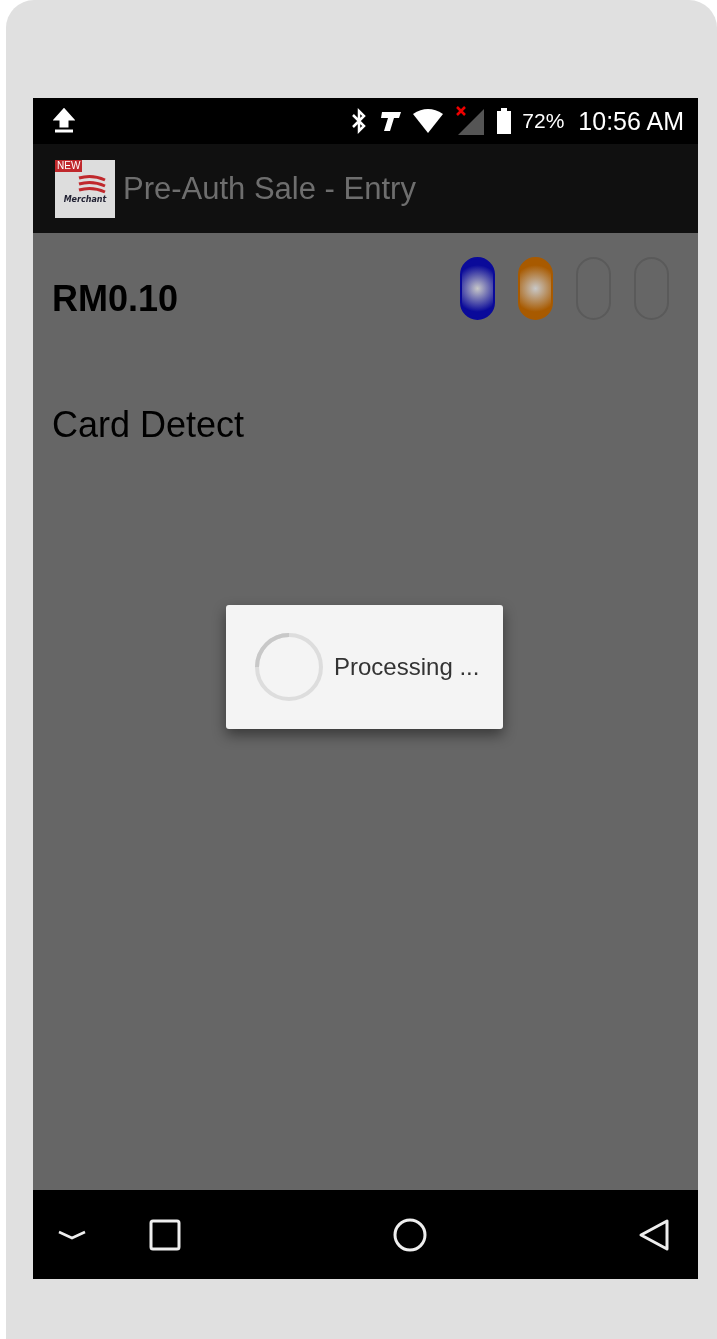 This screenshot has height=1339, width=717. I want to click on recents-icon, so click(165, 1234).